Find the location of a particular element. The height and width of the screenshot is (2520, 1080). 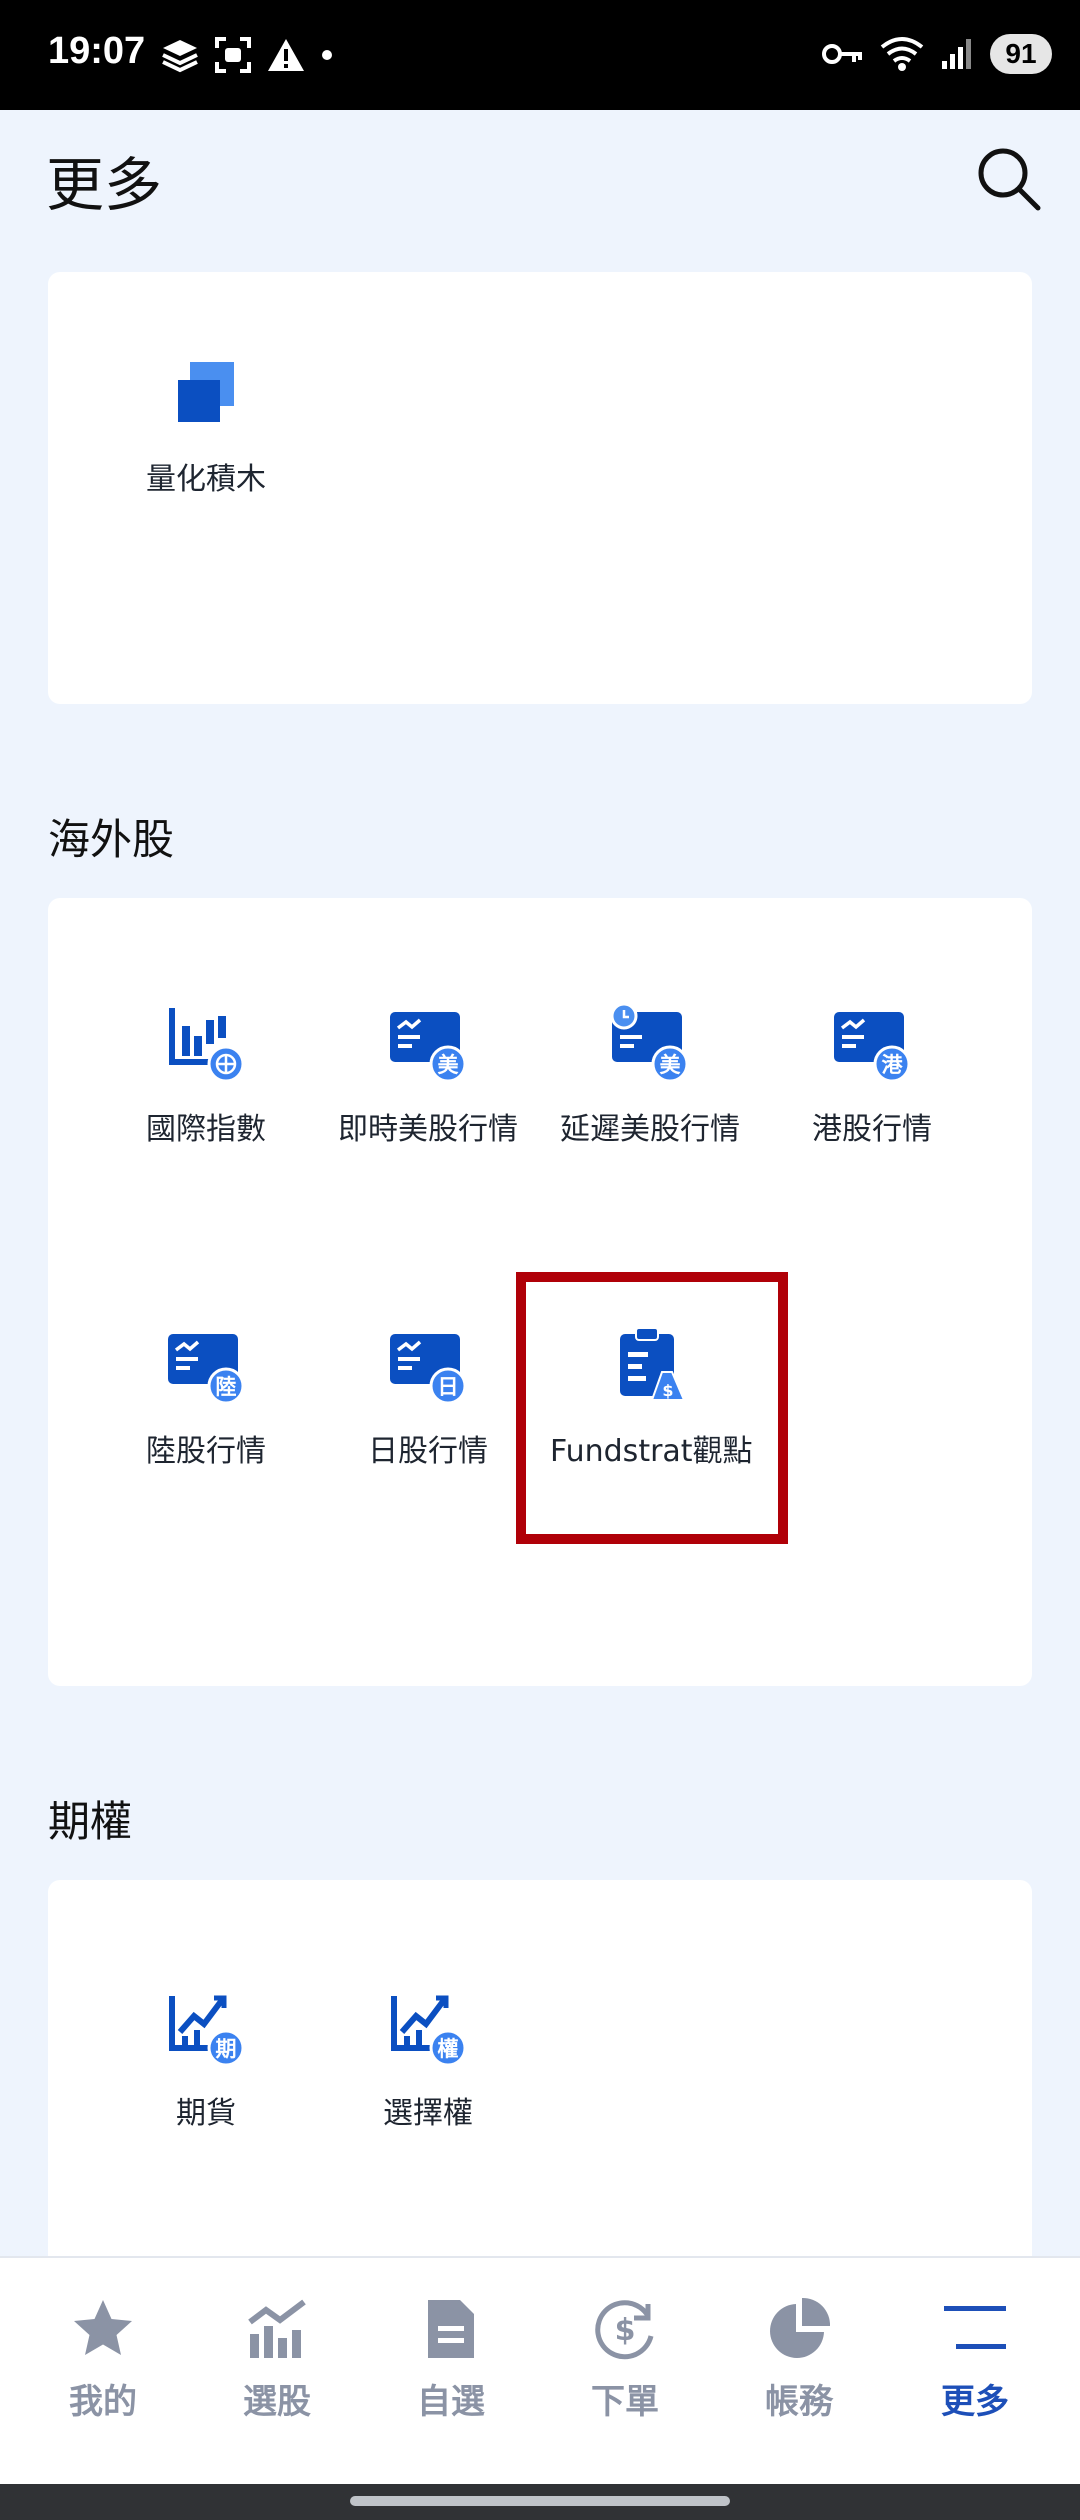

nav-label: 更多 is located at coordinates (975, 2402).